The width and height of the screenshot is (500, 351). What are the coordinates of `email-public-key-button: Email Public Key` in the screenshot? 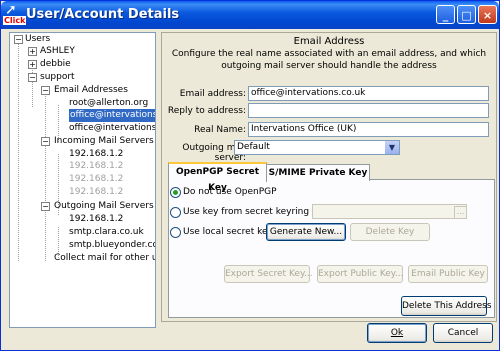 It's located at (448, 274).